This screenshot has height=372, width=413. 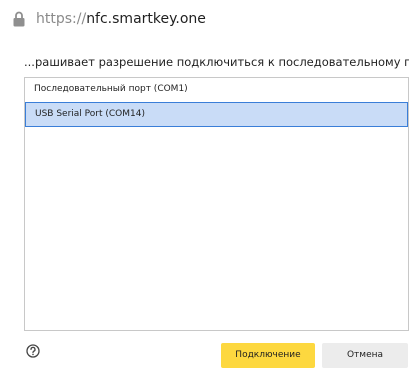 I want to click on origin-bar: https://nfc.smartkey.one, so click(x=206, y=20).